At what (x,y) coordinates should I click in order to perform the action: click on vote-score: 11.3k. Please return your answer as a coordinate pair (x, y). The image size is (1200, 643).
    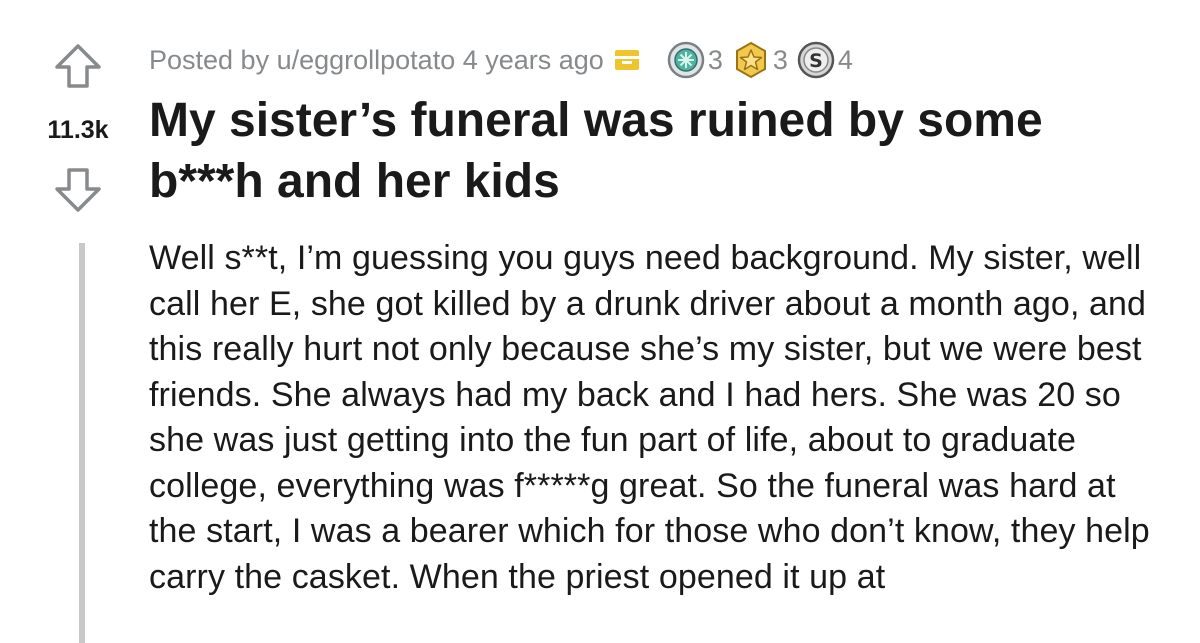
    Looking at the image, I should click on (78, 130).